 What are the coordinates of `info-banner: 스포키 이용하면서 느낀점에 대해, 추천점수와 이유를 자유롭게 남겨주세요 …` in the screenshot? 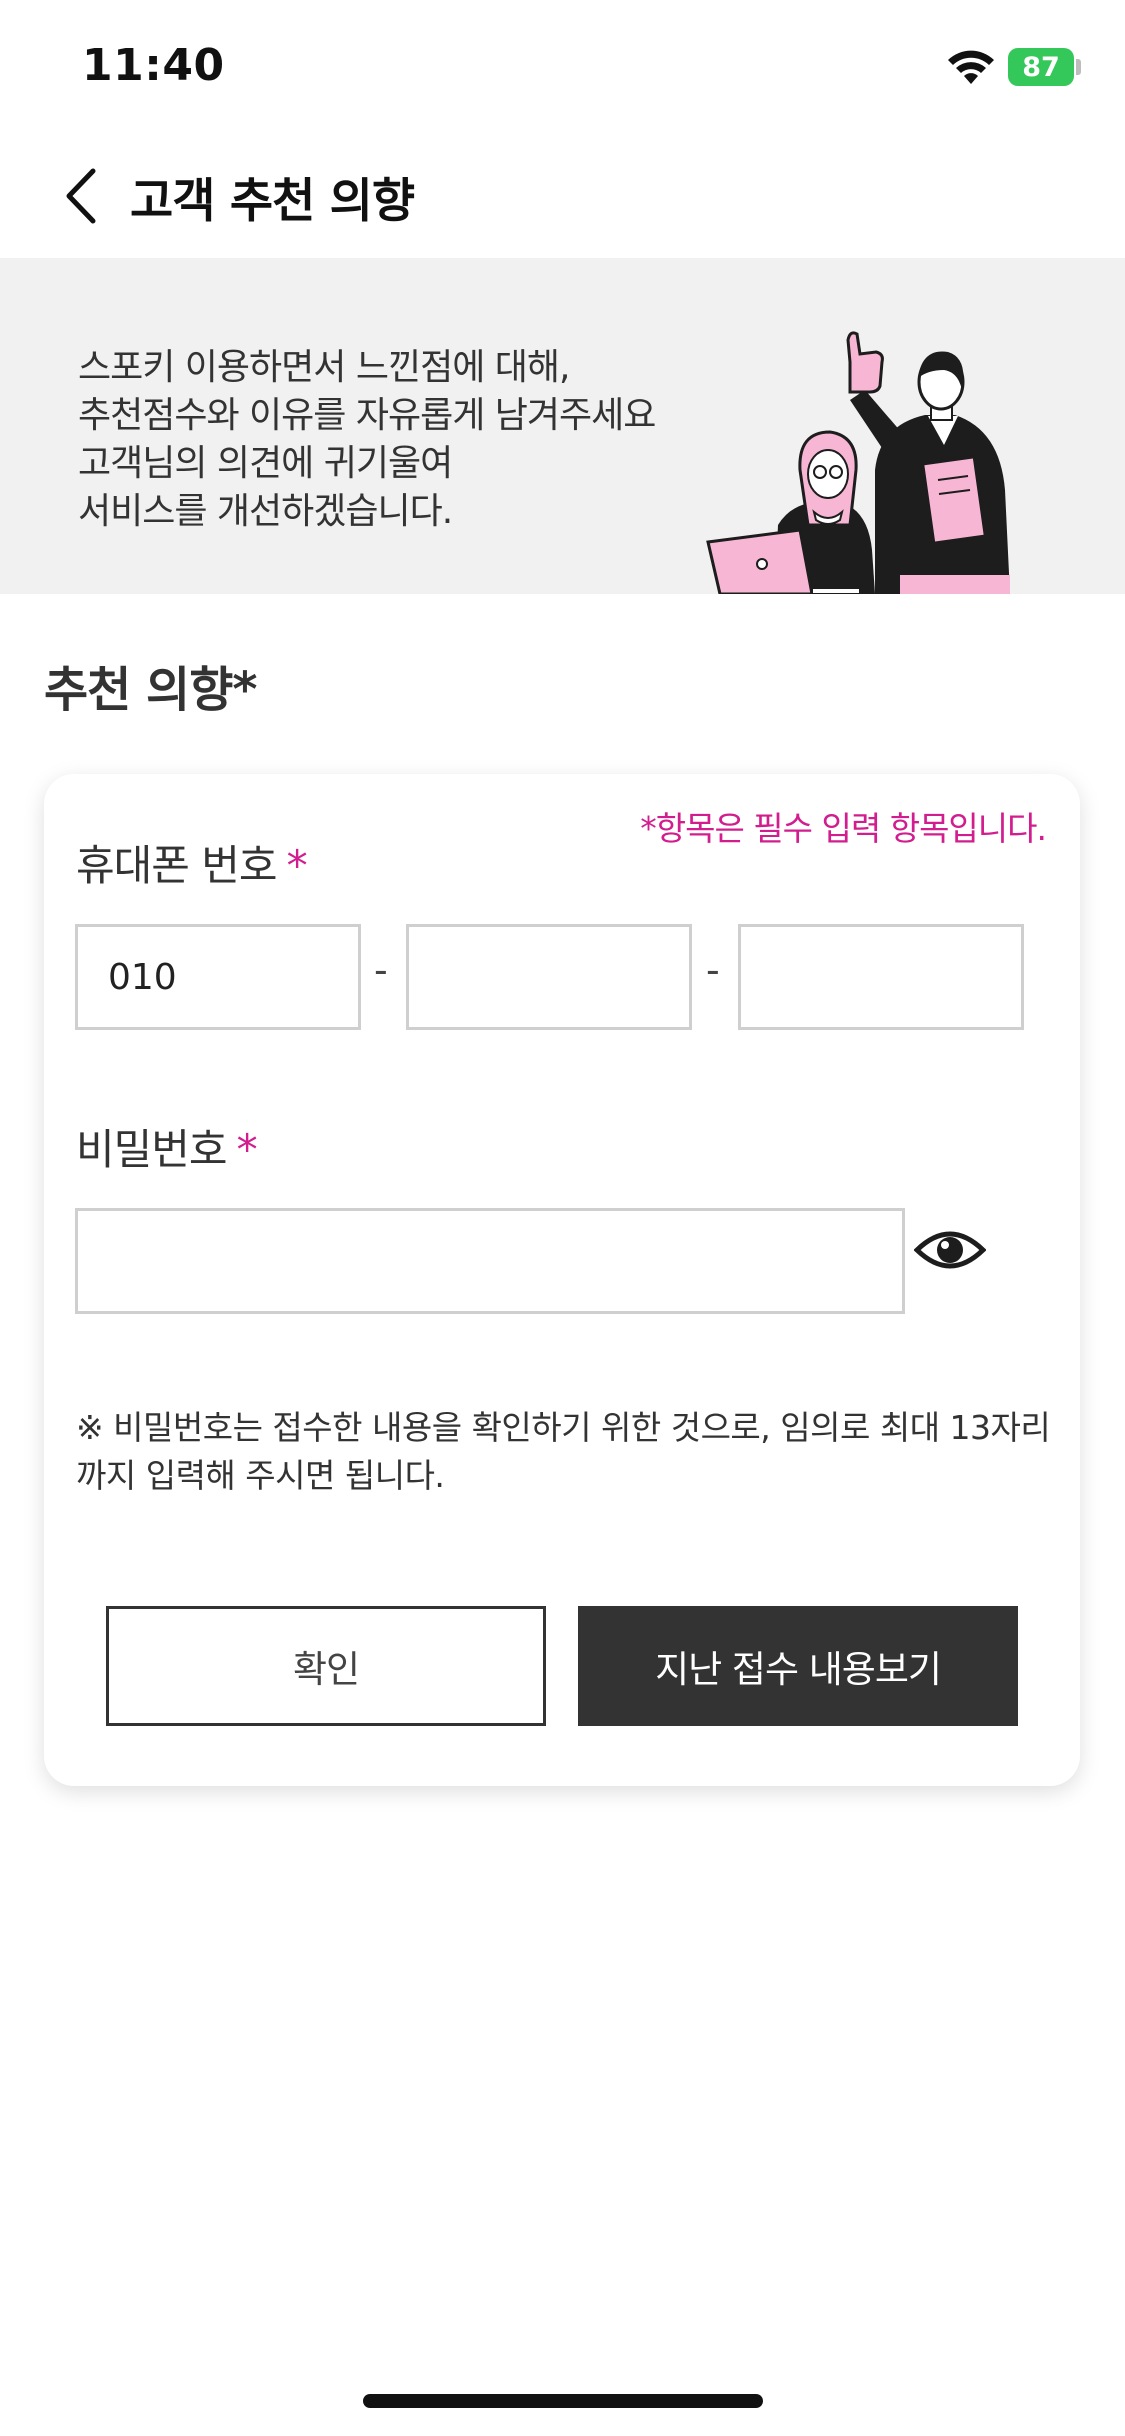 It's located at (562, 426).